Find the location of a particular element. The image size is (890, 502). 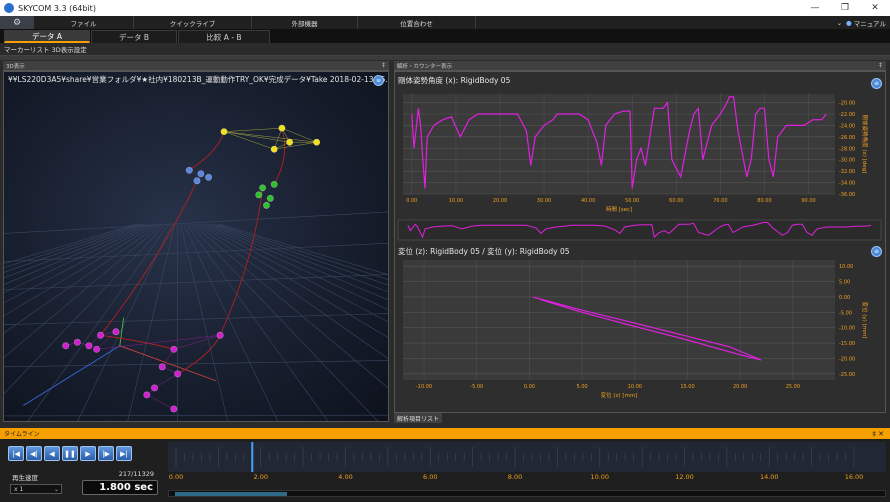

step-forward-button: |▶ is located at coordinates (106, 453).